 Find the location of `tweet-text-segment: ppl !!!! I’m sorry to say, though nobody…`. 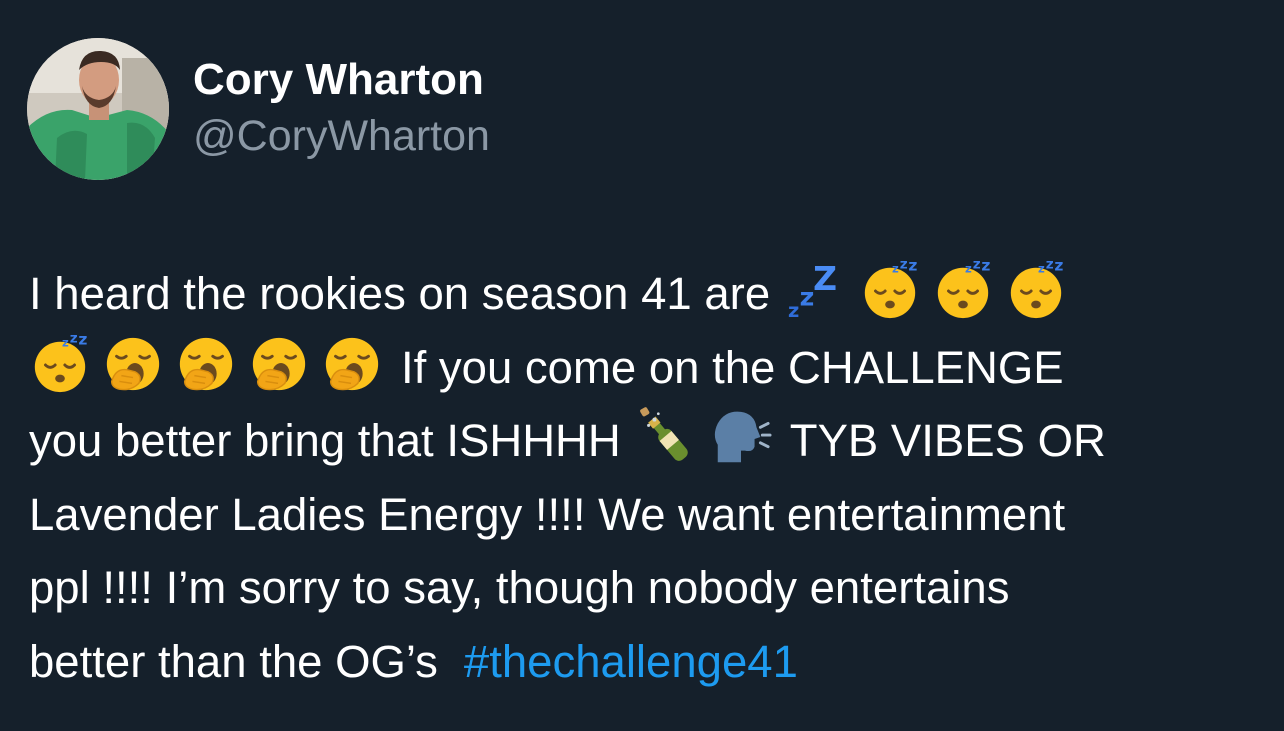

tweet-text-segment: ppl !!!! I’m sorry to say, though nobody… is located at coordinates (519, 587).